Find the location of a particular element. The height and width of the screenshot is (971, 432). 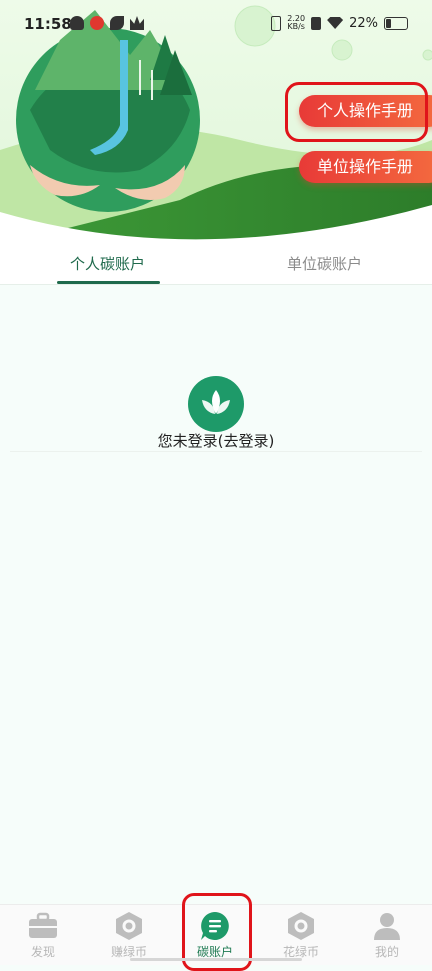

status-bar: 11:58 2.20 KB/s 22% is located at coordinates (216, 26).